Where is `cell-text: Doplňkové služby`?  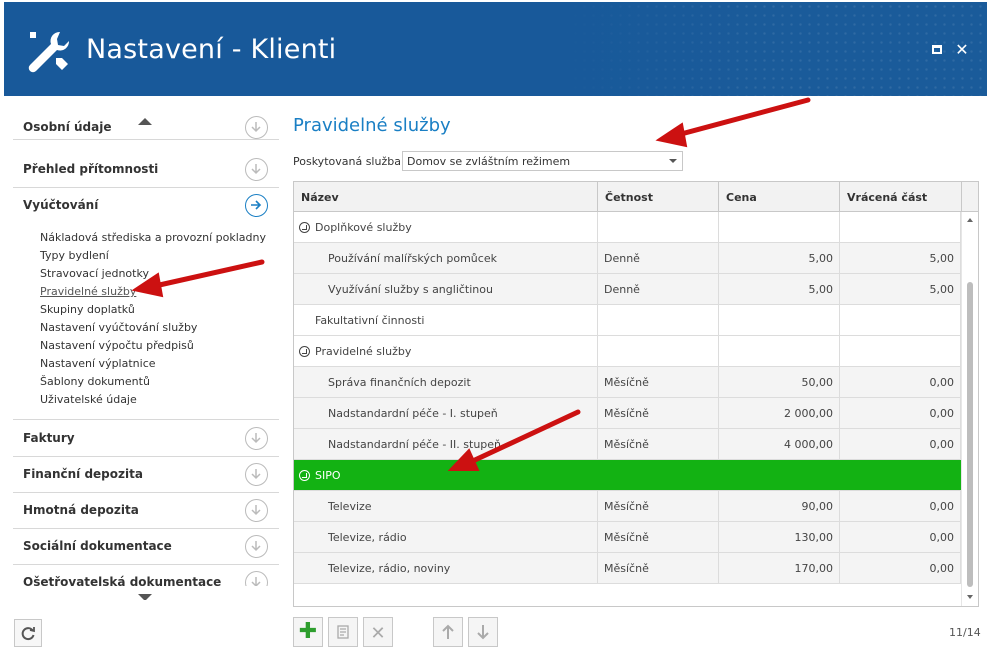 cell-text: Doplňkové služby is located at coordinates (363, 227).